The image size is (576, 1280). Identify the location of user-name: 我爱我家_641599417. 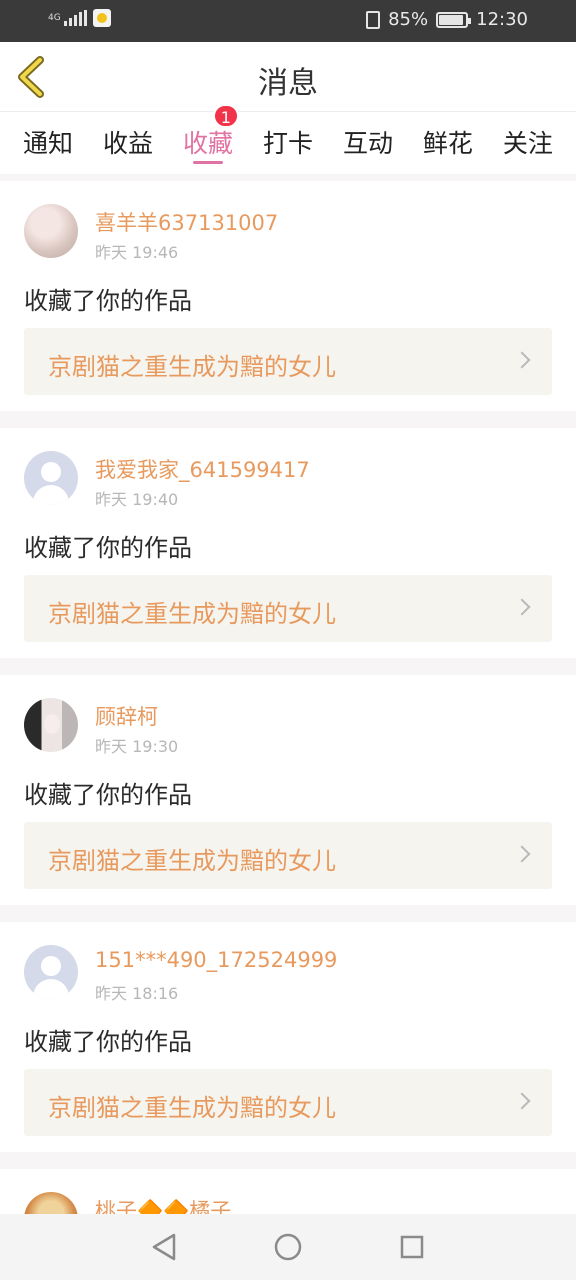
(202, 469).